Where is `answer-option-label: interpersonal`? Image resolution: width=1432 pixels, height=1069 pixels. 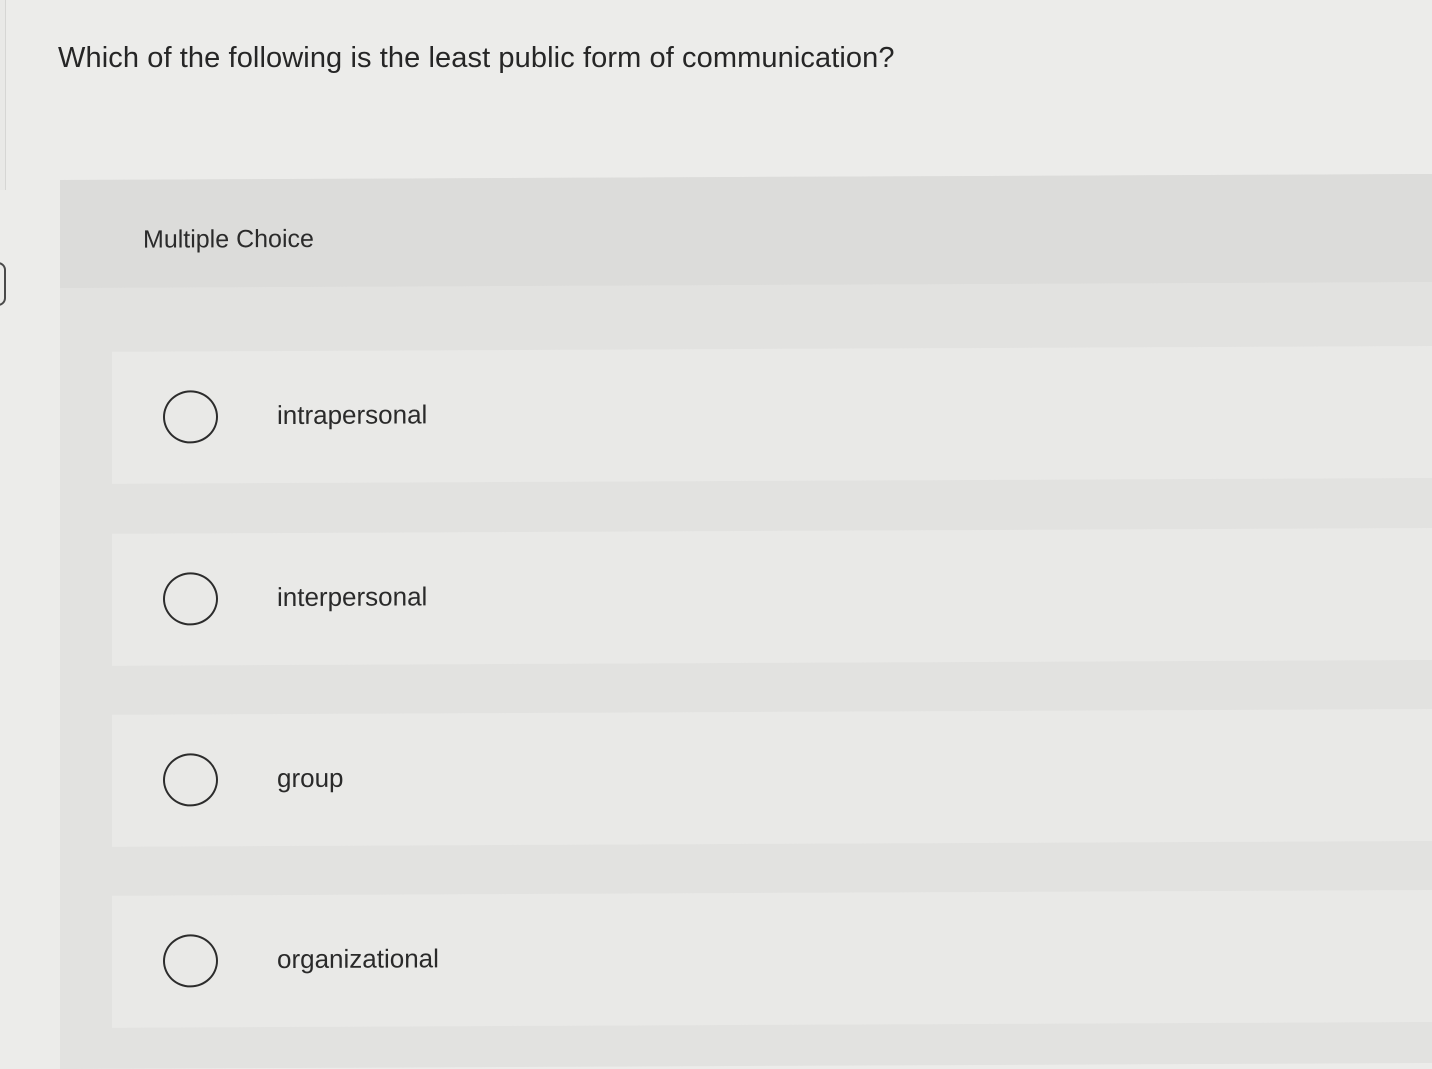
answer-option-label: interpersonal is located at coordinates (352, 597).